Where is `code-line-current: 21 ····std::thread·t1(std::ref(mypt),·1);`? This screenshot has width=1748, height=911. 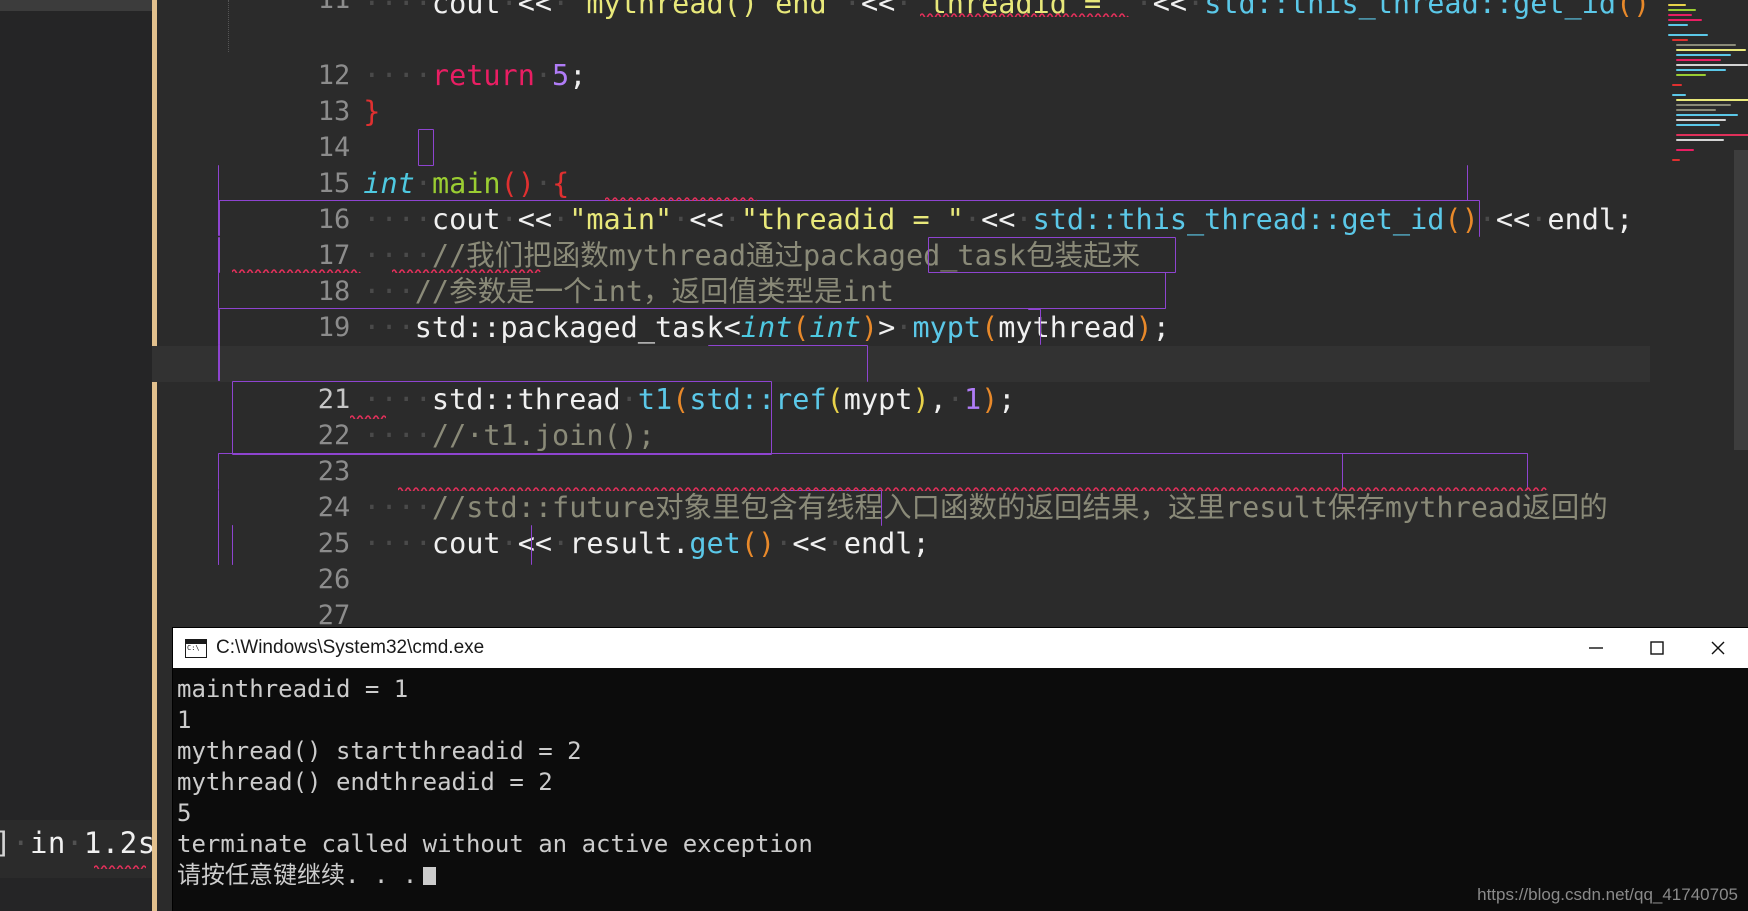
code-line-current: 21 ····std::thread·t1(std::ref(mypt),·1); is located at coordinates (950, 381).